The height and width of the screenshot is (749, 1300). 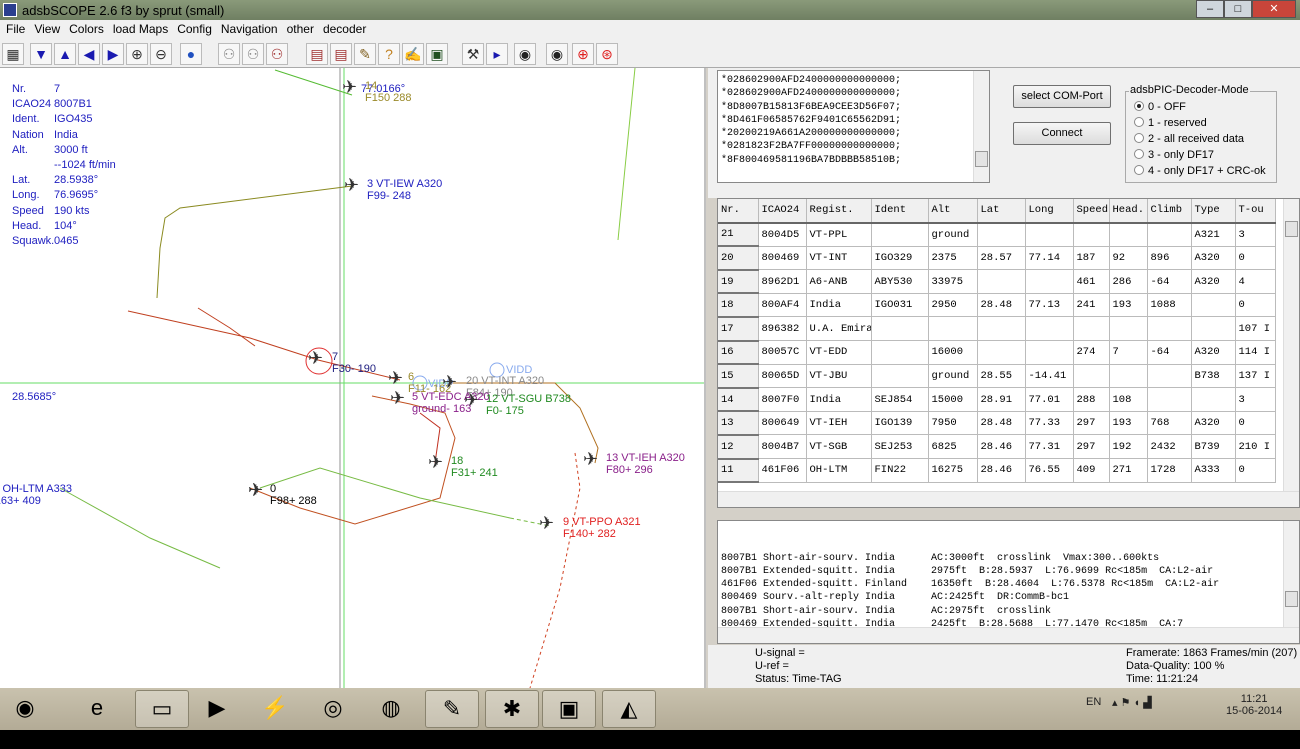 I want to click on globe-icon: ●, so click(x=191, y=54).